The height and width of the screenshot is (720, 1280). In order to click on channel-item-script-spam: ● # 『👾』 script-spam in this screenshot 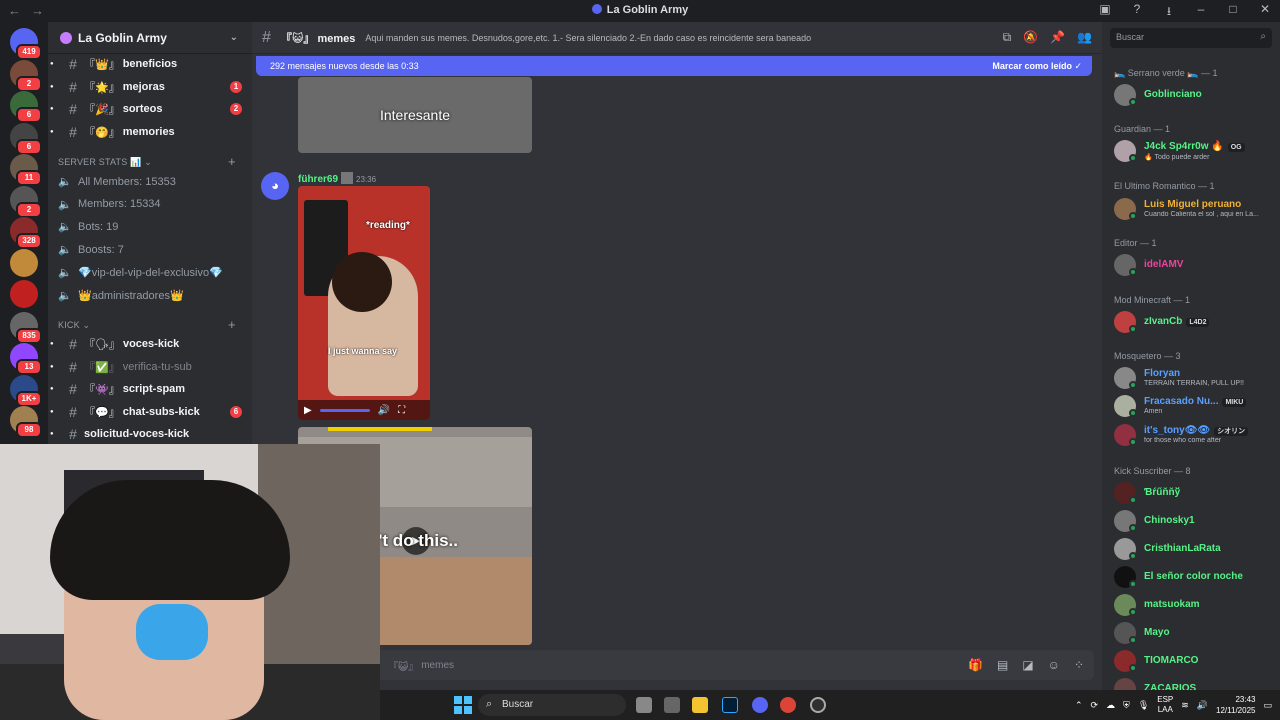, I will do `click(148, 389)`.